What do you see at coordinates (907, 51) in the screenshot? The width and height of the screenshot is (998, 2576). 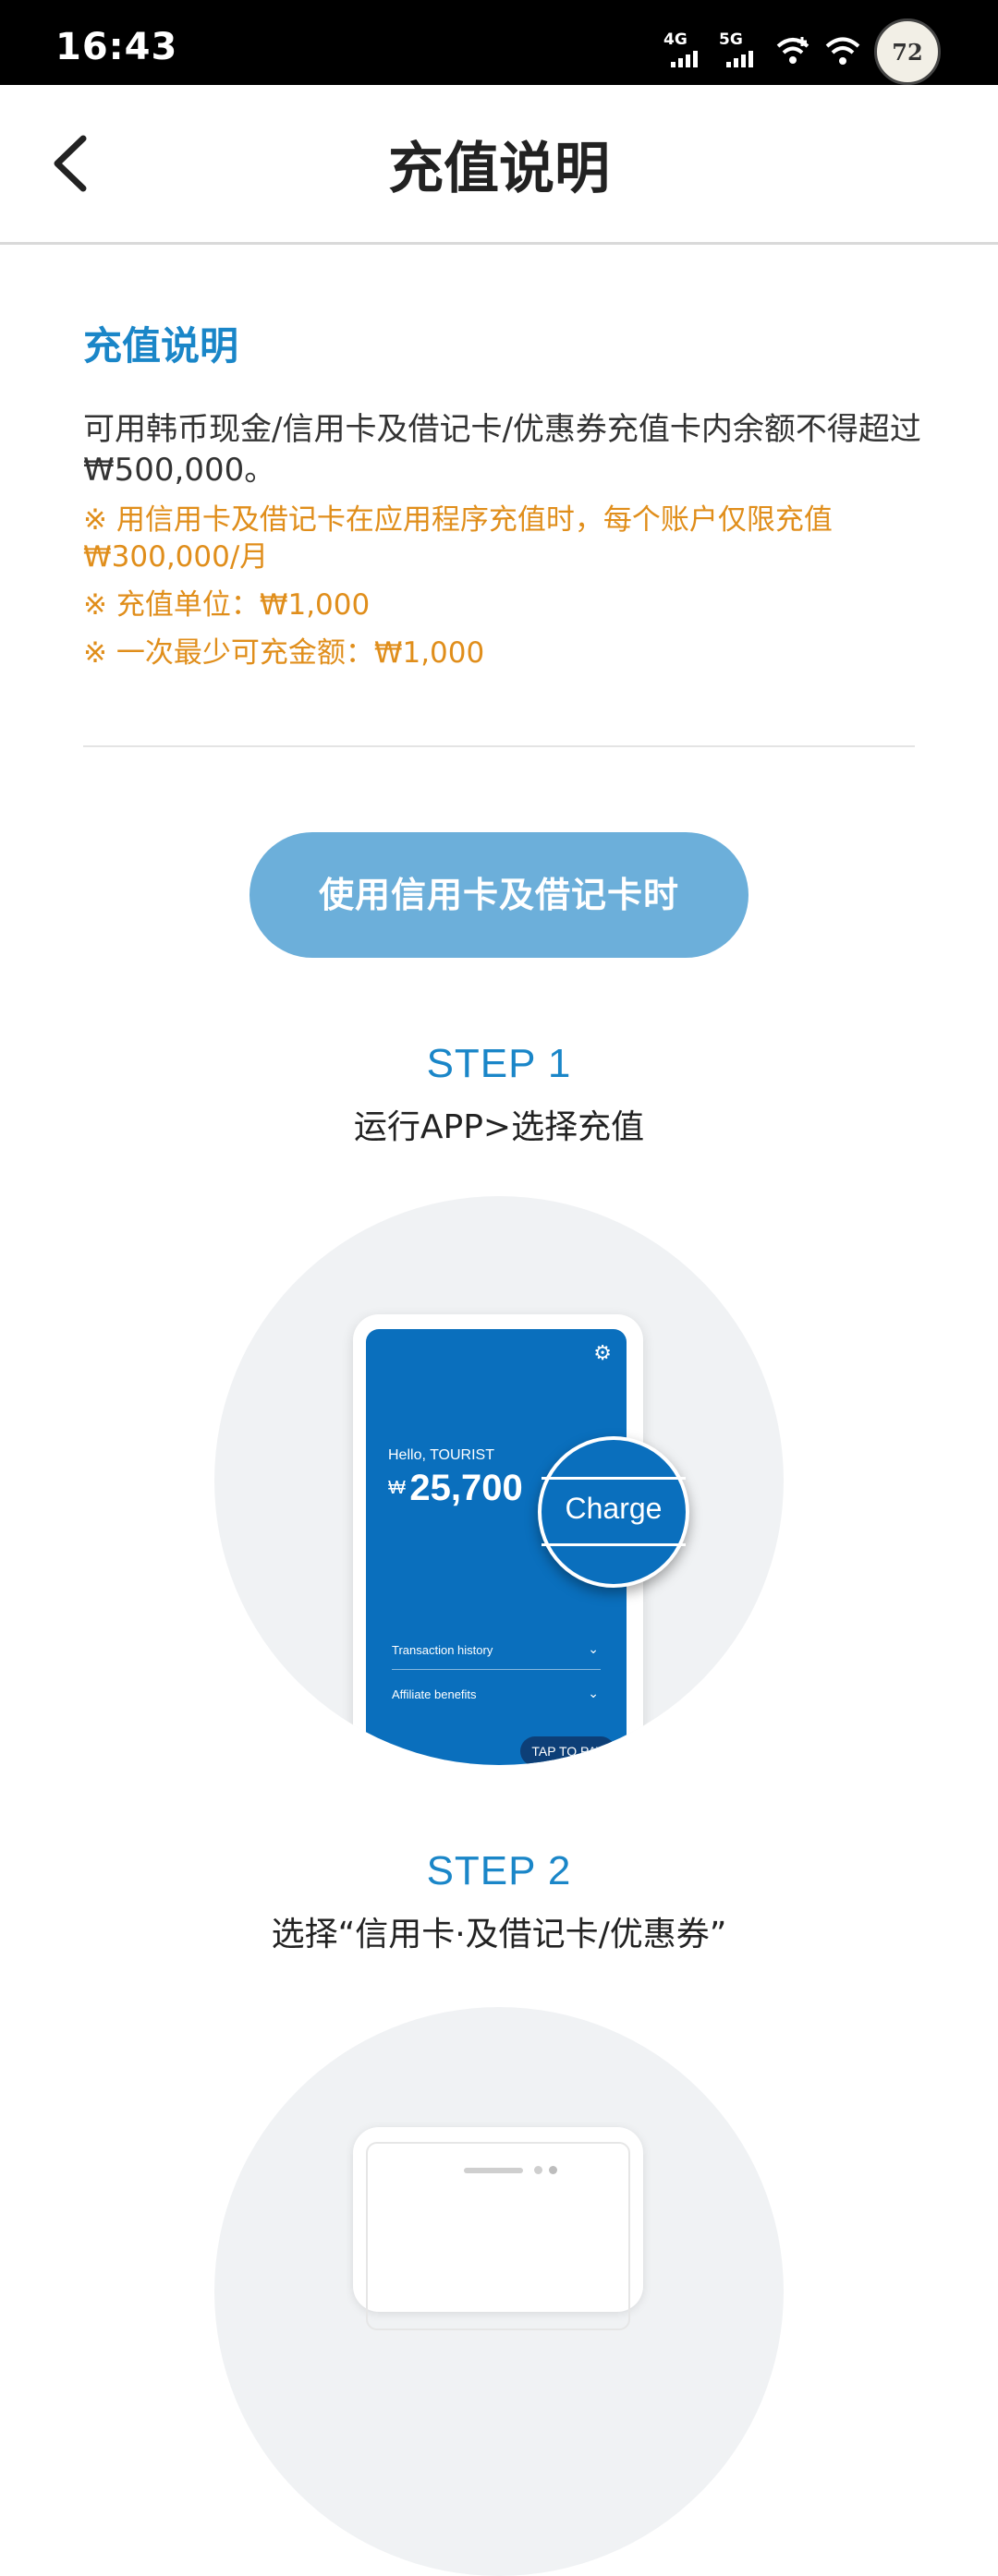 I see `avatar: 72` at bounding box center [907, 51].